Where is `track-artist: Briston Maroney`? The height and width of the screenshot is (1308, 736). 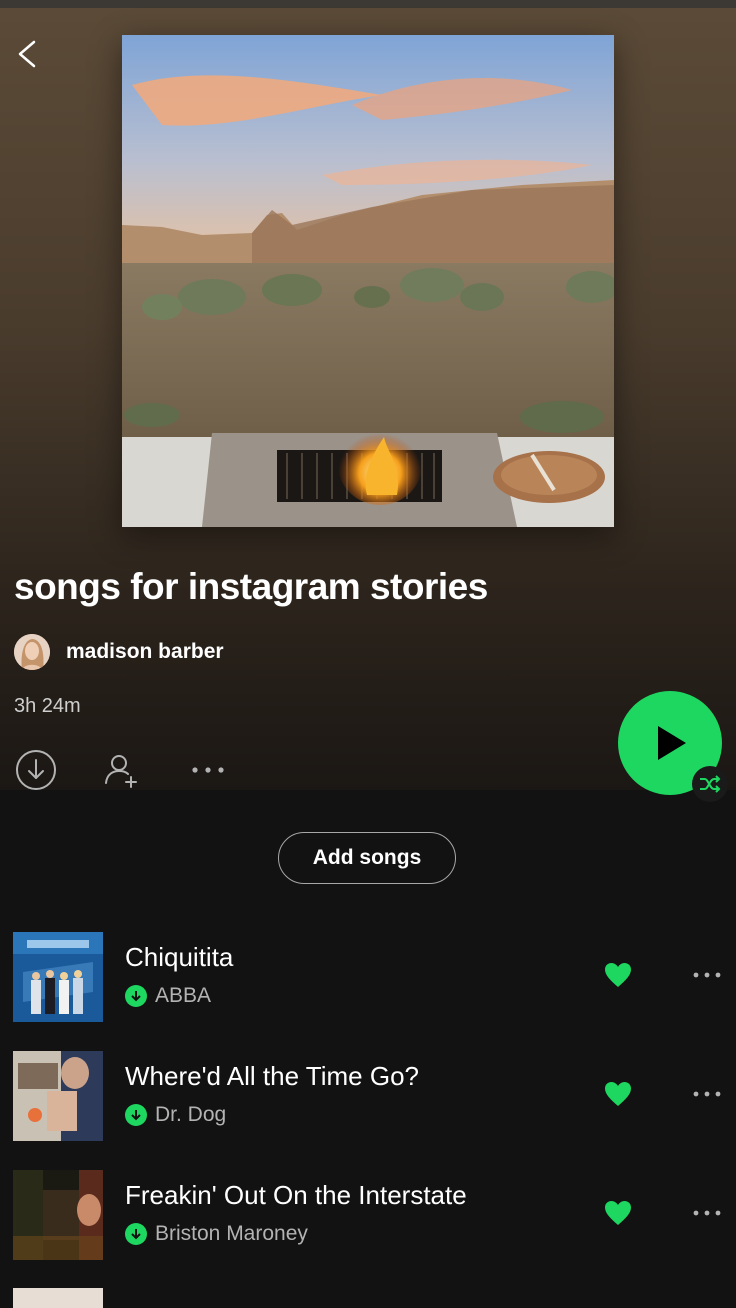
track-artist: Briston Maroney is located at coordinates (231, 1233).